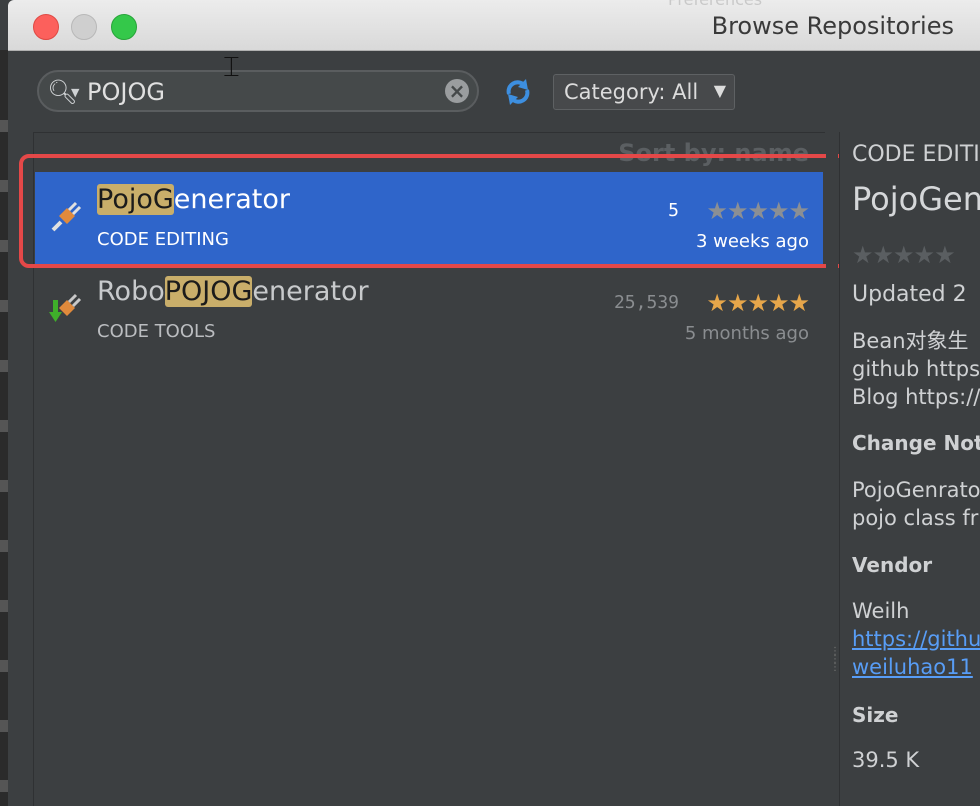 The width and height of the screenshot is (980, 806). Describe the element at coordinates (231, 66) in the screenshot. I see `text-cursor-icon: ⌶` at that location.